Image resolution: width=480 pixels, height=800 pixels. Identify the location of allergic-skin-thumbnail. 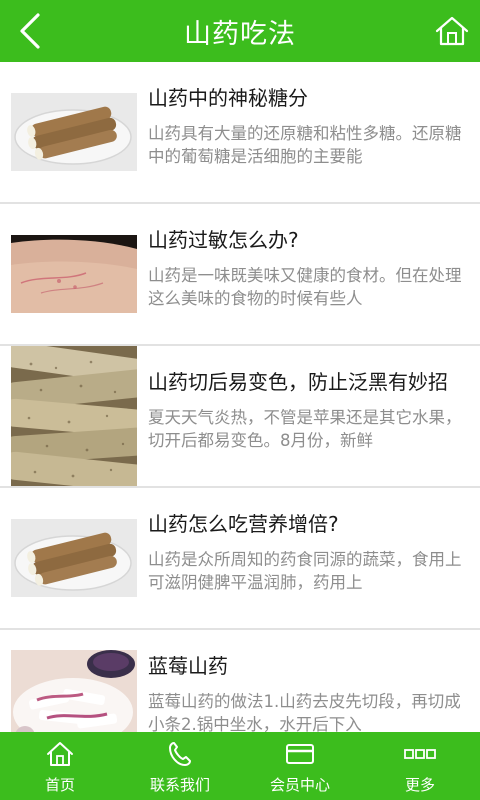
(74, 274).